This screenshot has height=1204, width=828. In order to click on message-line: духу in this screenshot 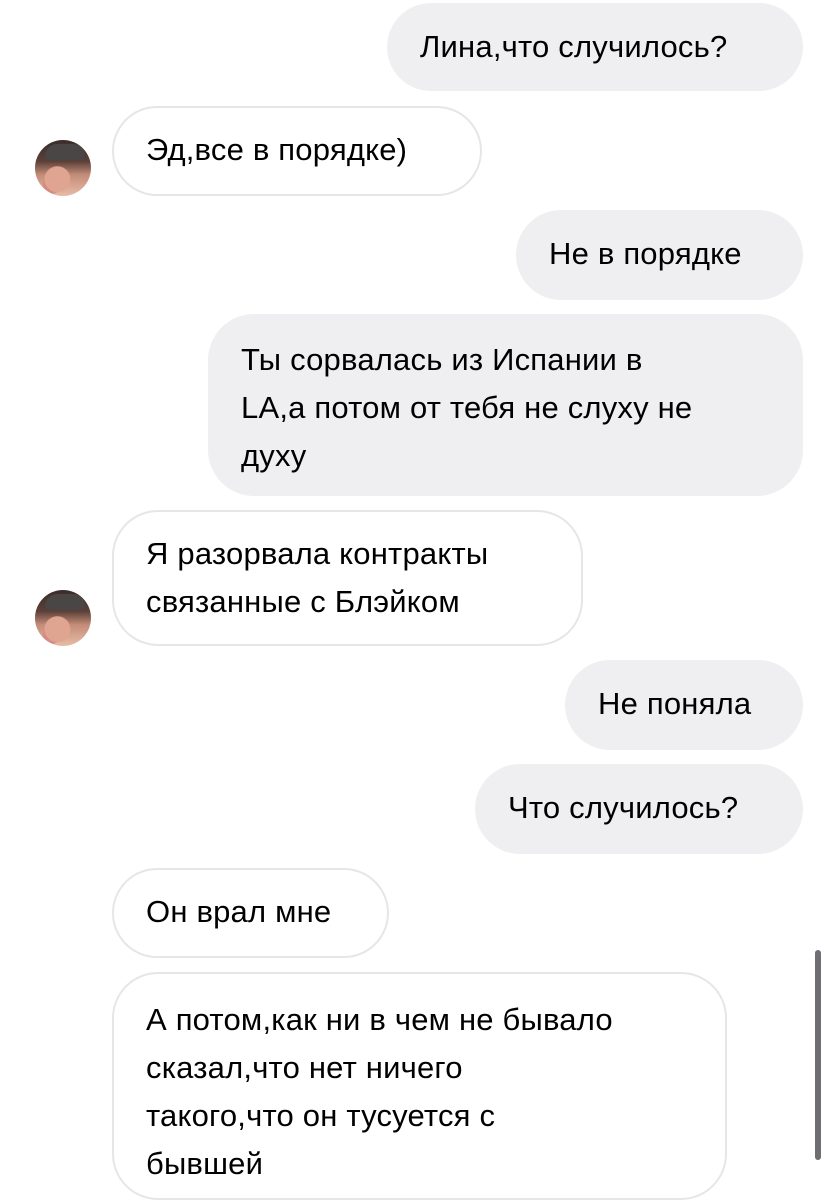, I will do `click(274, 455)`.